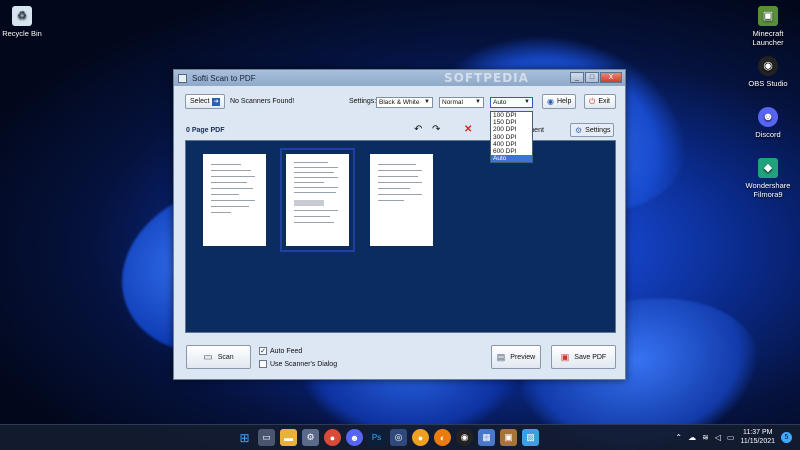 Image resolution: width=800 pixels, height=450 pixels. Describe the element at coordinates (22, 16) in the screenshot. I see `recycle-bin-icon: ♻` at that location.